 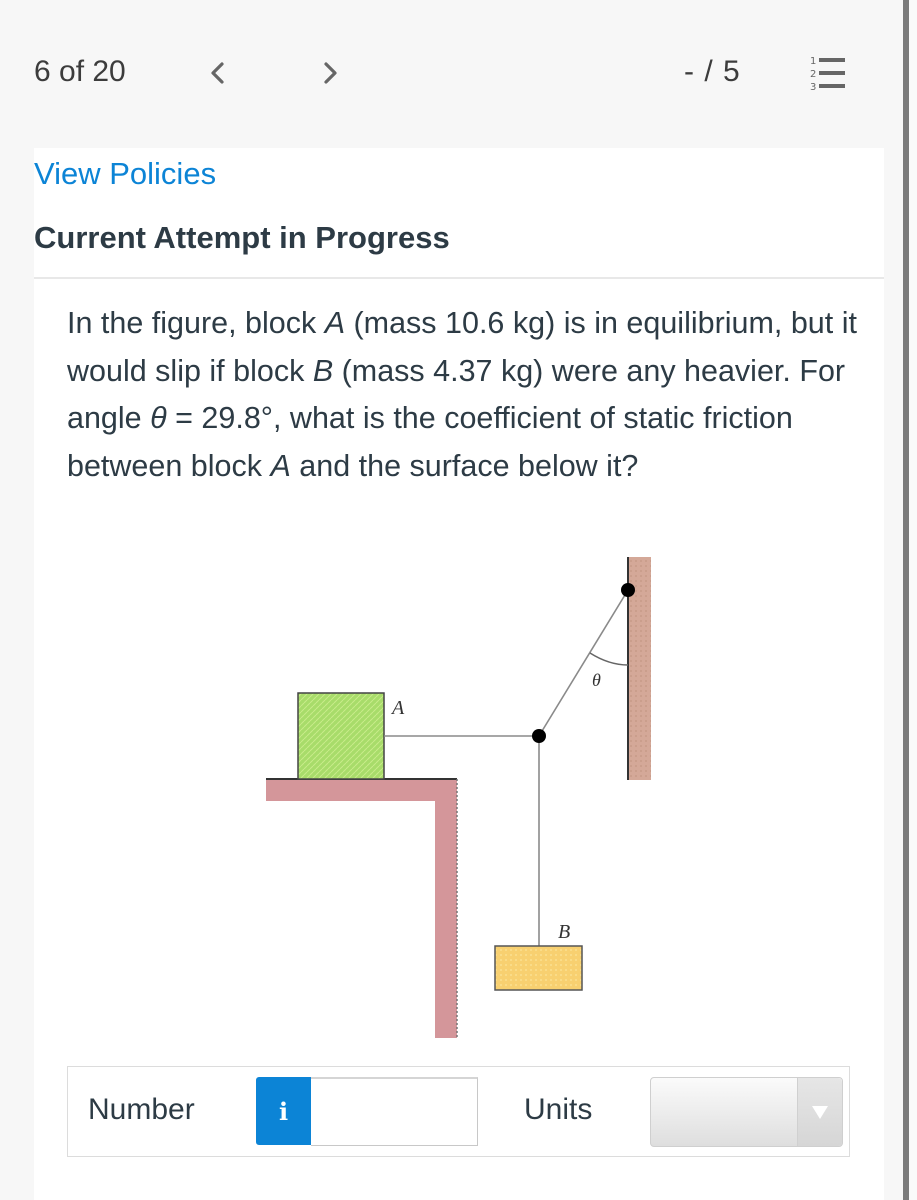 I want to click on question-list-button: 1 2 3, so click(x=831, y=75).